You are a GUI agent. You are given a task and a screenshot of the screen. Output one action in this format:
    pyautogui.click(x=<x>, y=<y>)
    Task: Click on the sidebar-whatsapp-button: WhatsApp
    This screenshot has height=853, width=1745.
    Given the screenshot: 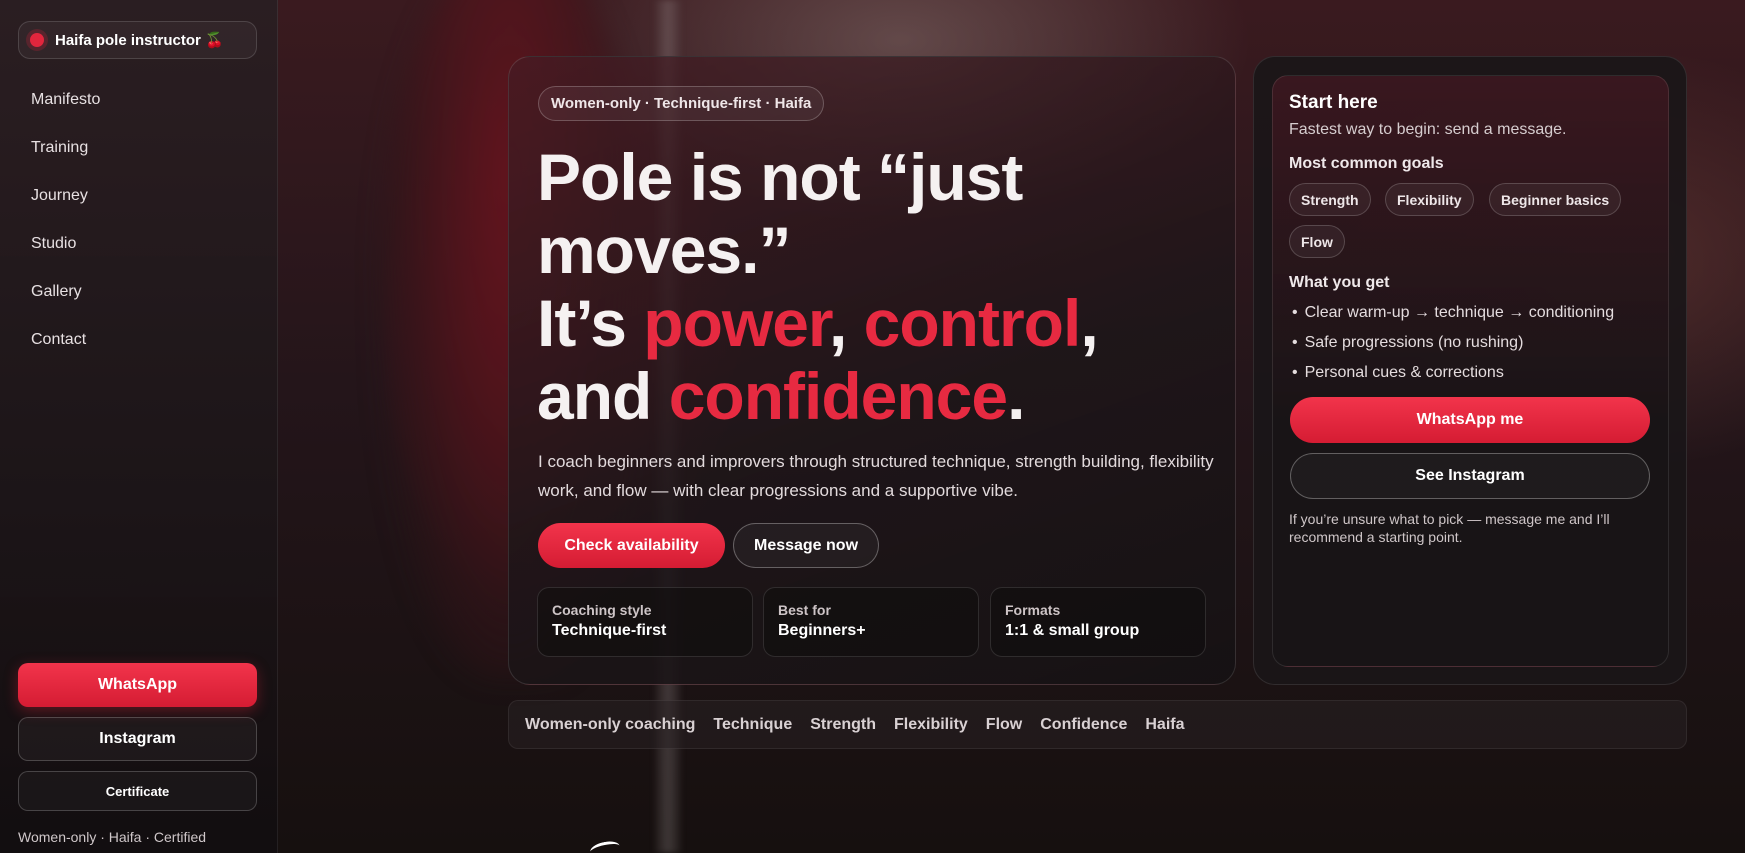 What is the action you would take?
    pyautogui.click(x=137, y=685)
    